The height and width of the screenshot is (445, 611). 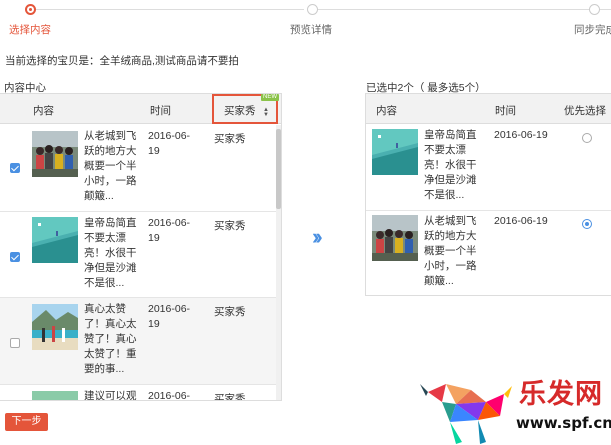 I want to click on scrollbar, so click(x=278, y=262).